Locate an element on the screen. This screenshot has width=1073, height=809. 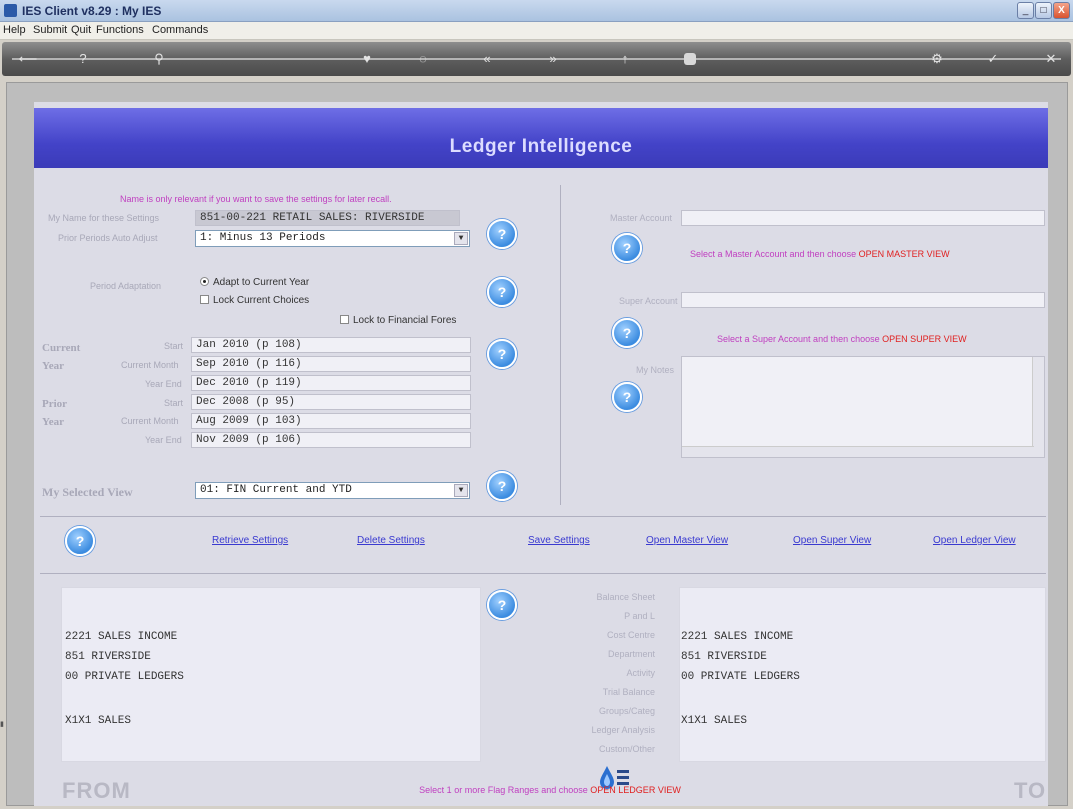
settings-icon: ⚙ is located at coordinates (937, 59).